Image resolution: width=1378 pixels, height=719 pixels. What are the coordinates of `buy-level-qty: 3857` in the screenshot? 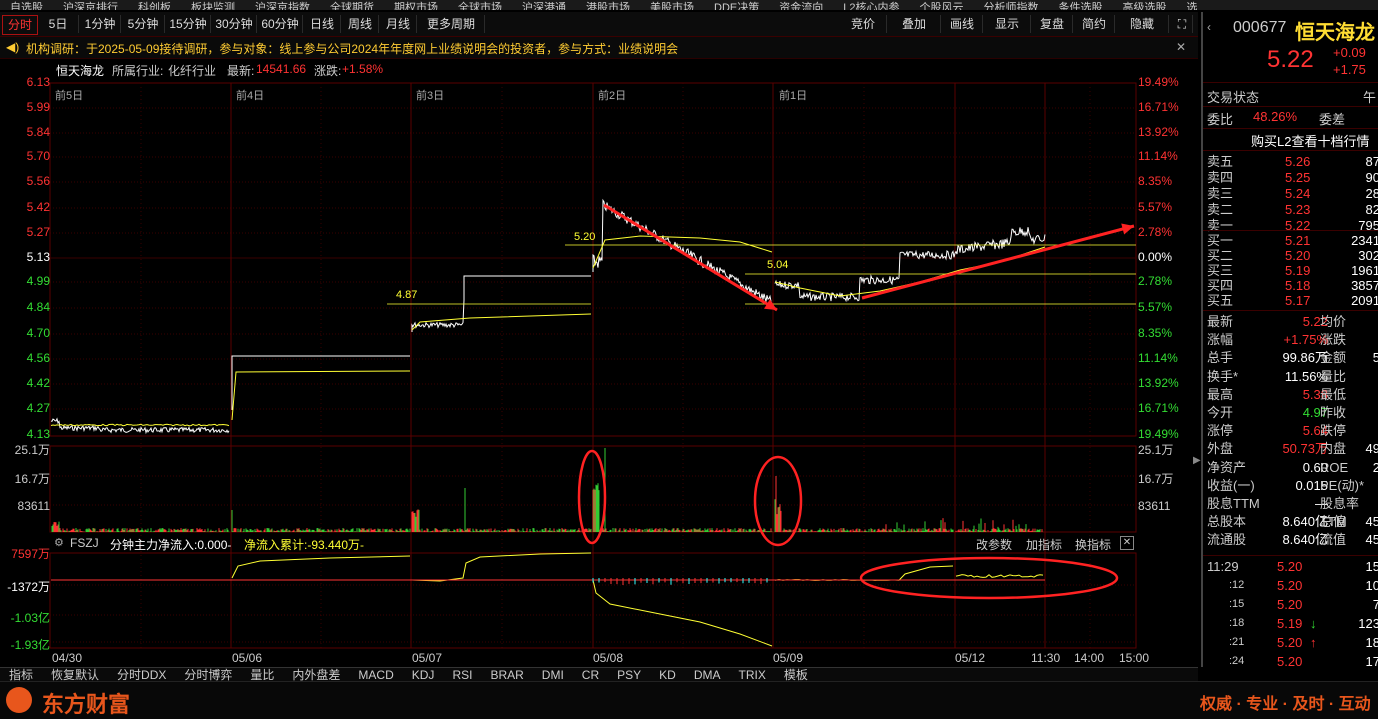 It's located at (1364, 285).